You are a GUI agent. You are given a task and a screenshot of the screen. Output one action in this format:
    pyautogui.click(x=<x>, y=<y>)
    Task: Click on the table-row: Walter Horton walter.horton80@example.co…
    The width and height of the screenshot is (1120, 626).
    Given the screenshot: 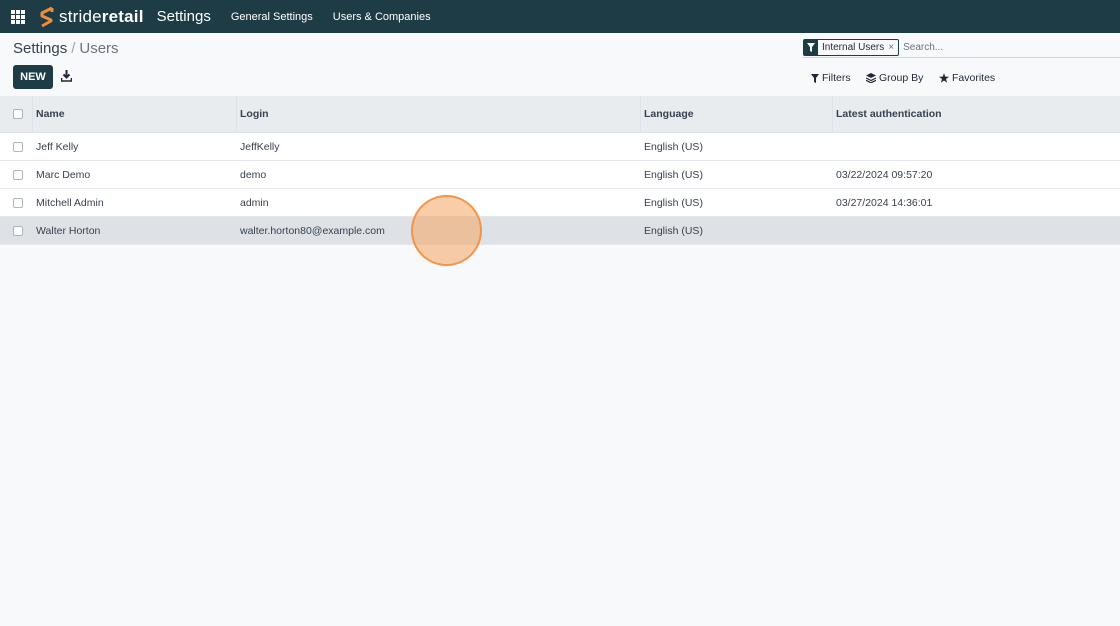 What is the action you would take?
    pyautogui.click(x=560, y=231)
    